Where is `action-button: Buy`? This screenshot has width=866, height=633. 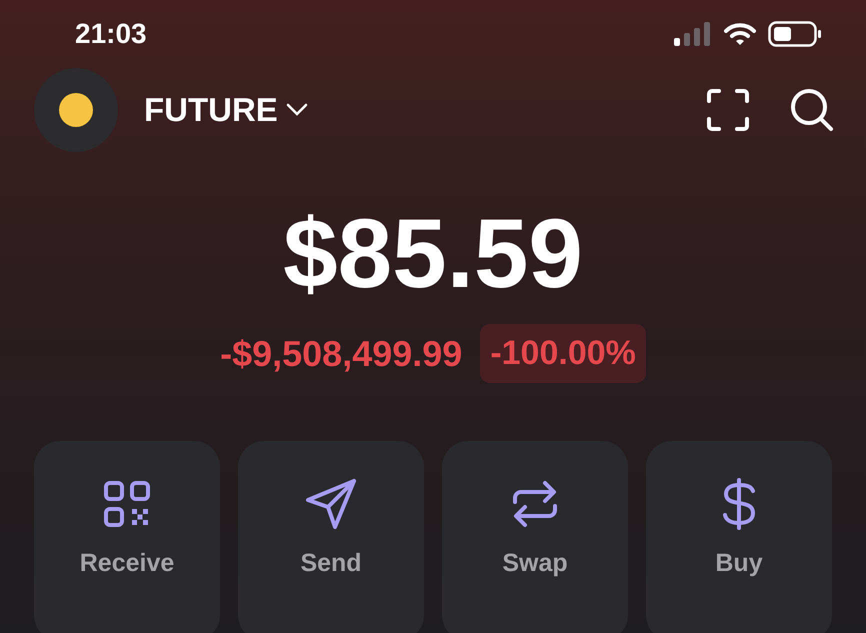
action-button: Buy is located at coordinates (739, 537).